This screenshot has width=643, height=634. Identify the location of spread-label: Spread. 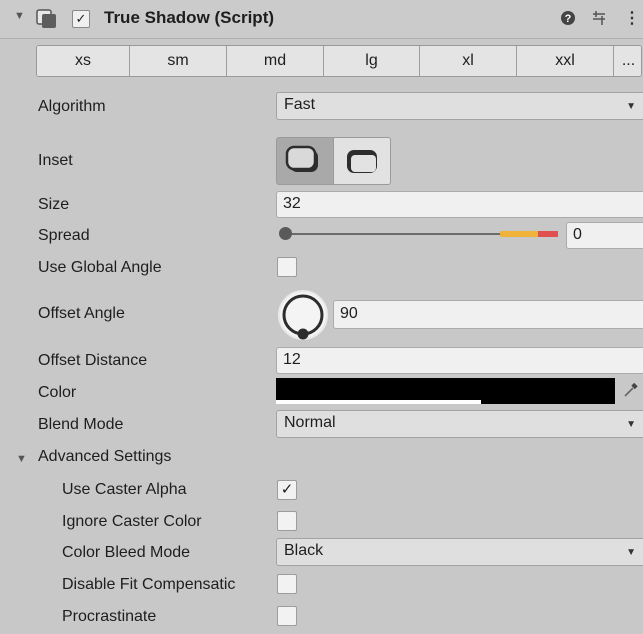
(64, 235).